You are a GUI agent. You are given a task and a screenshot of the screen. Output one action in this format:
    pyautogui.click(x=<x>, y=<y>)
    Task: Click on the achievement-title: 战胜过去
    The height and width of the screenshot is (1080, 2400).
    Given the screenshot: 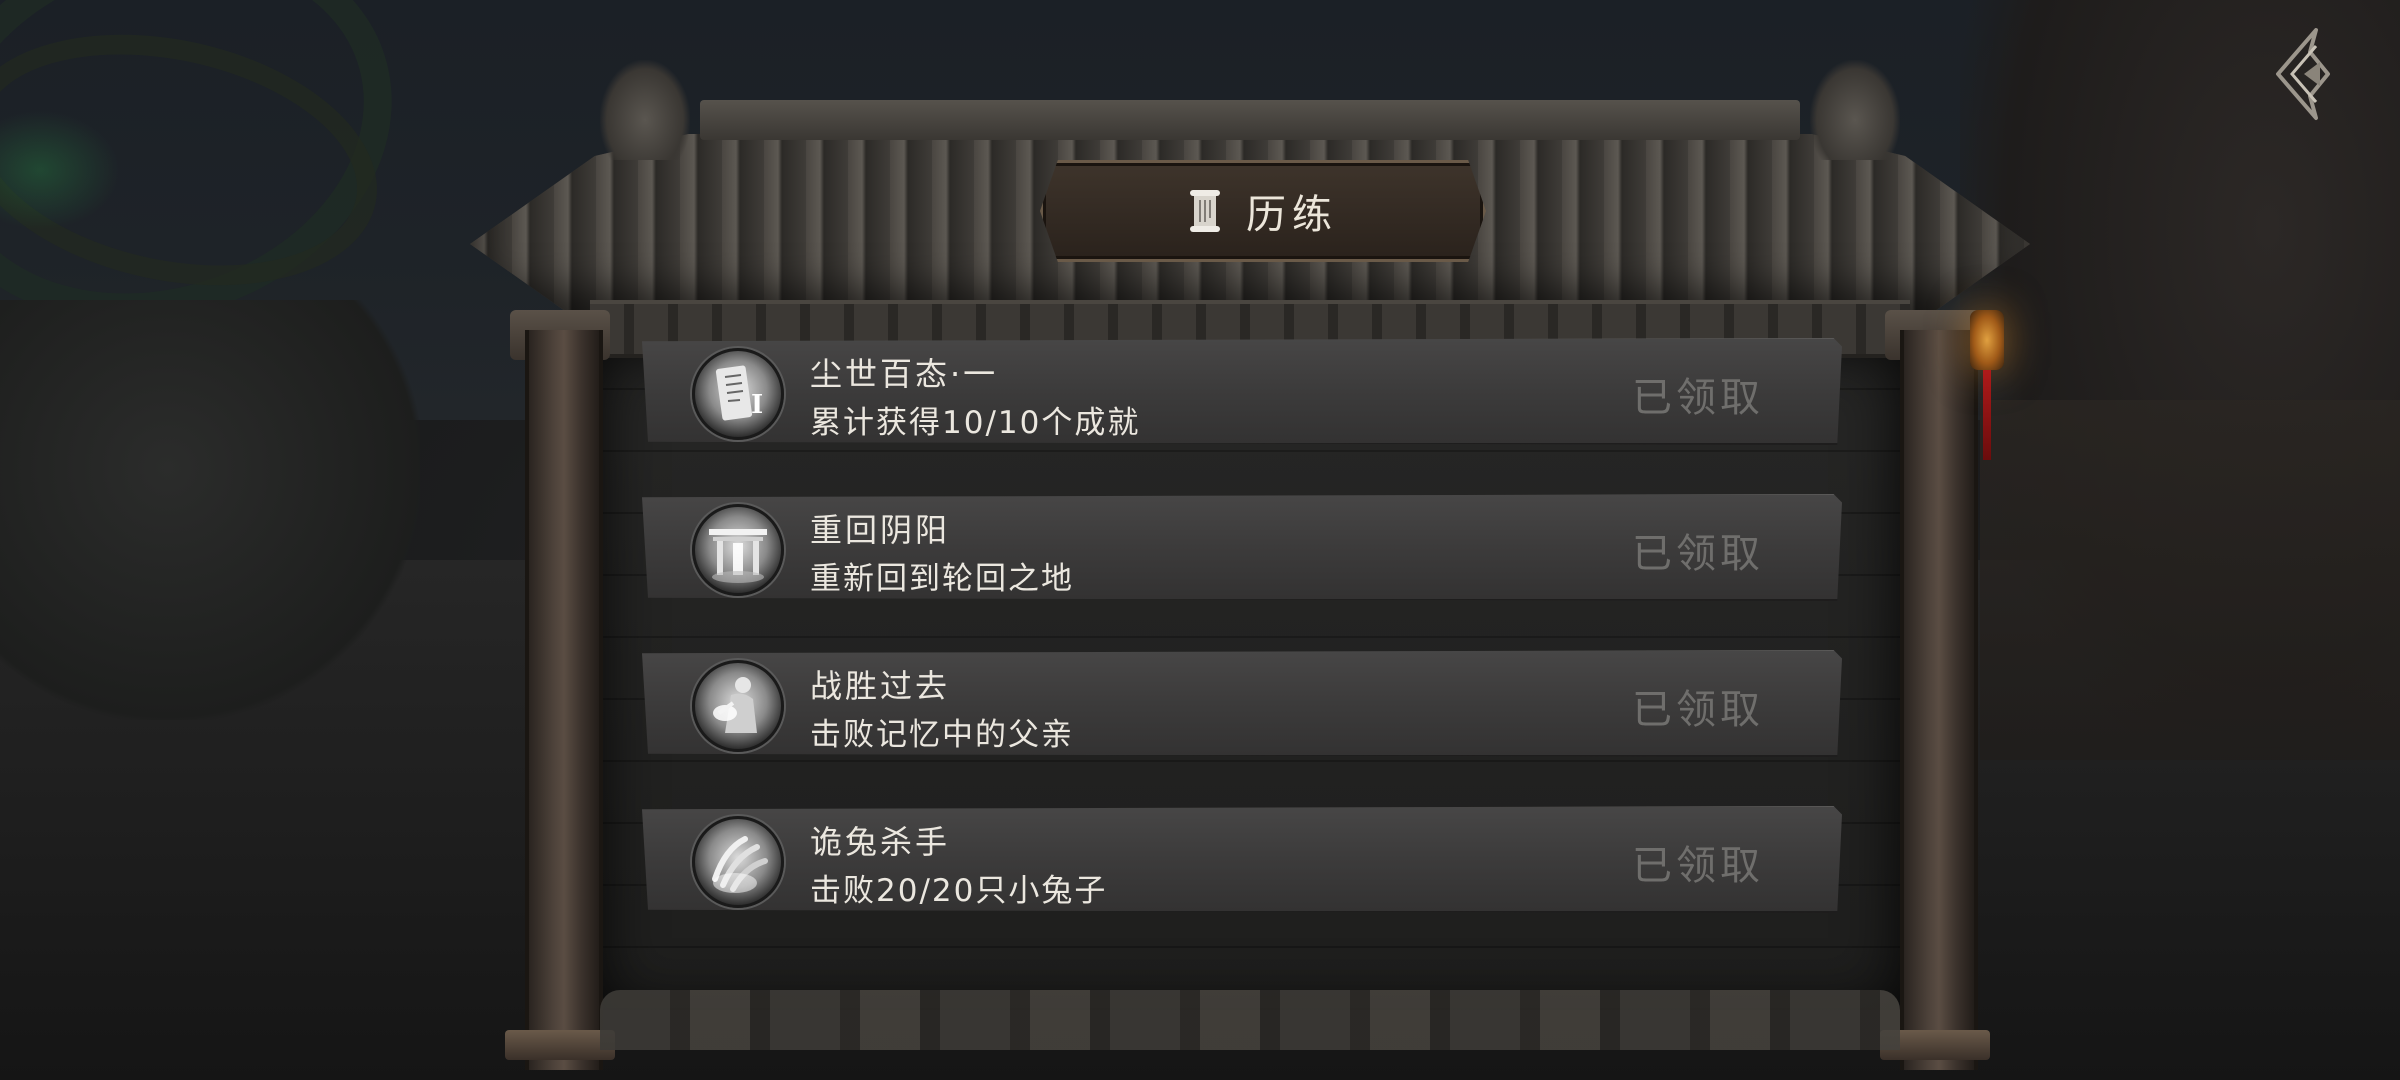 What is the action you would take?
    pyautogui.click(x=880, y=686)
    